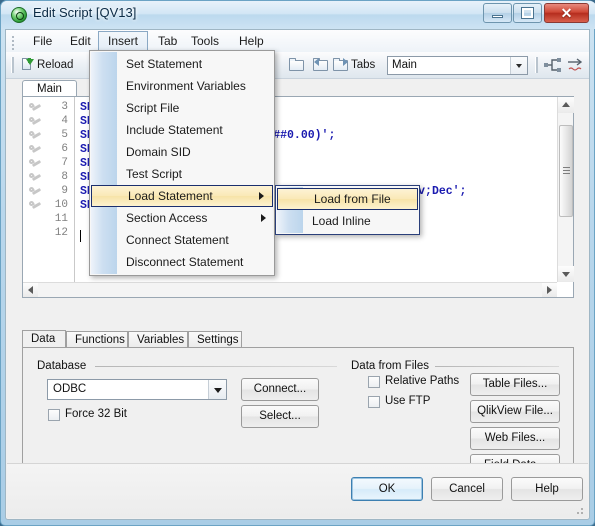 The width and height of the screenshot is (595, 526). What do you see at coordinates (96, 414) in the screenshot?
I see `force-32-bit-label: Force 32 Bit` at bounding box center [96, 414].